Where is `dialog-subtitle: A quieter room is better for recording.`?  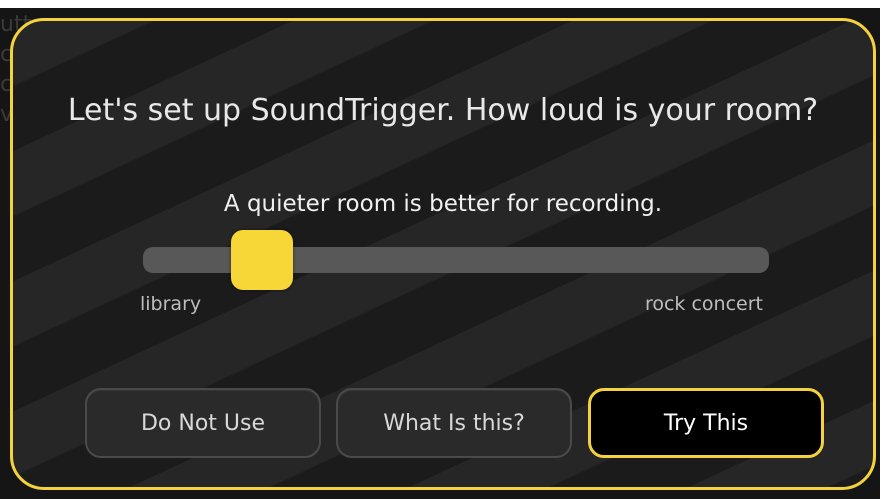 dialog-subtitle: A quieter room is better for recording. is located at coordinates (443, 204).